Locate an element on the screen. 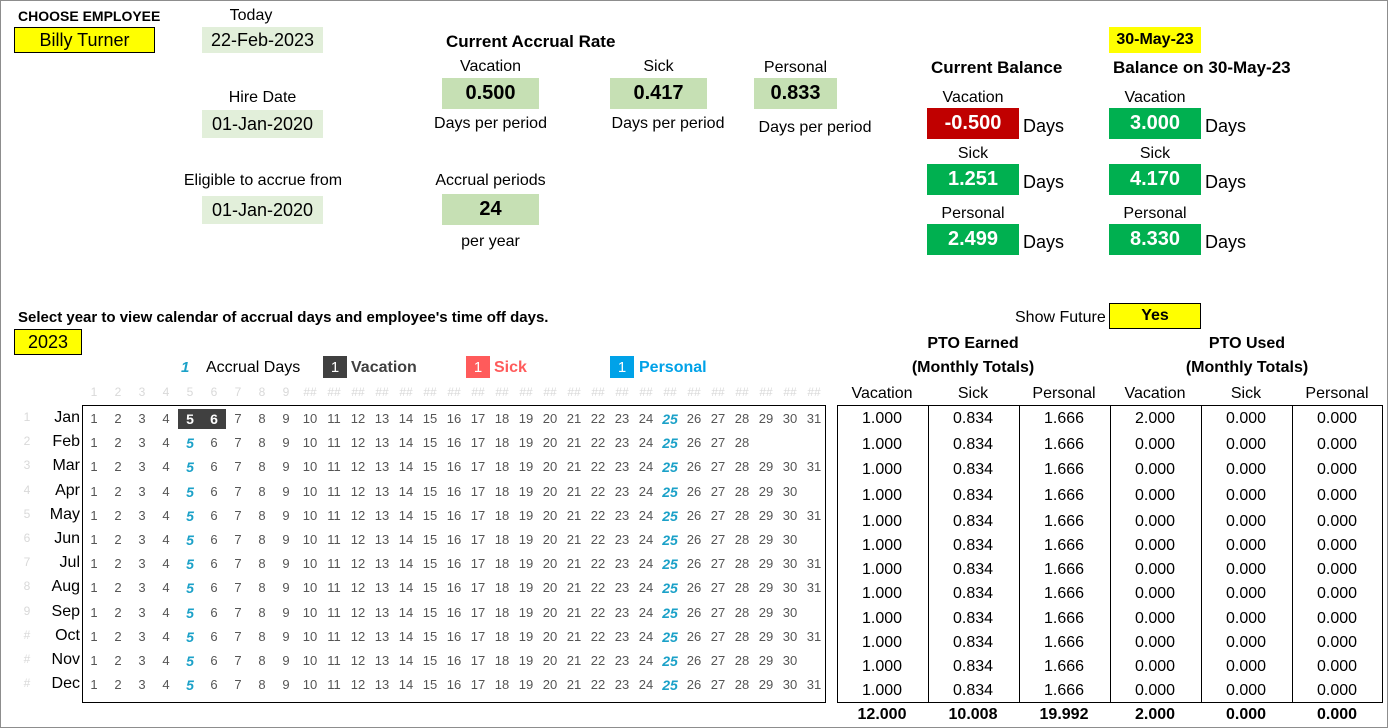 The image size is (1388, 728). calendar-day-cell: 22 is located at coordinates (598, 612).